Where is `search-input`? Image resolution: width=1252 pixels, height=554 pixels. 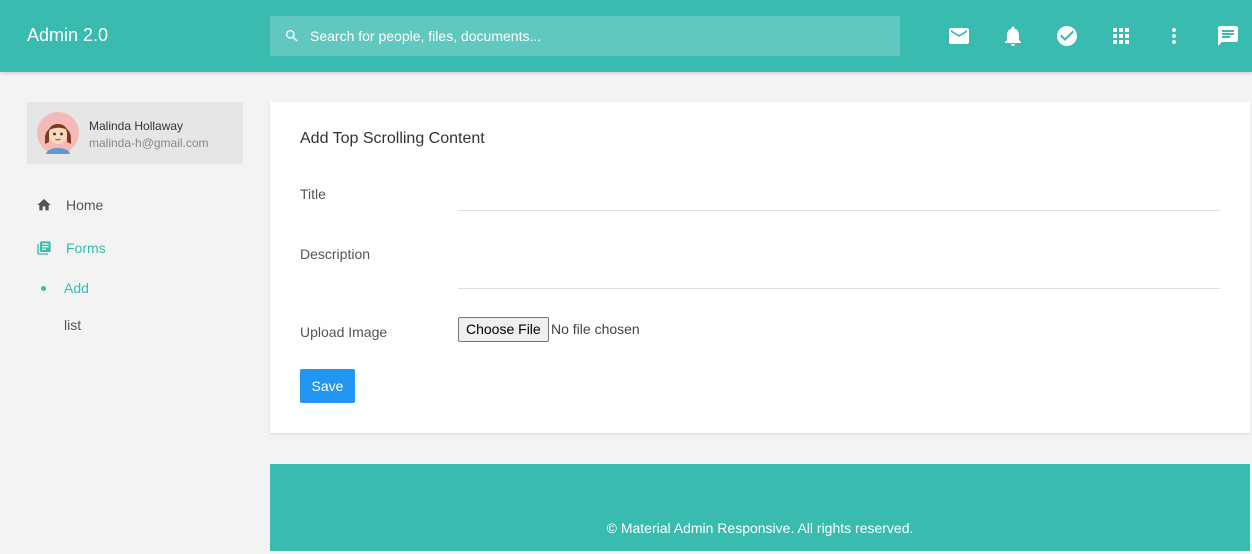
search-input is located at coordinates (600, 36).